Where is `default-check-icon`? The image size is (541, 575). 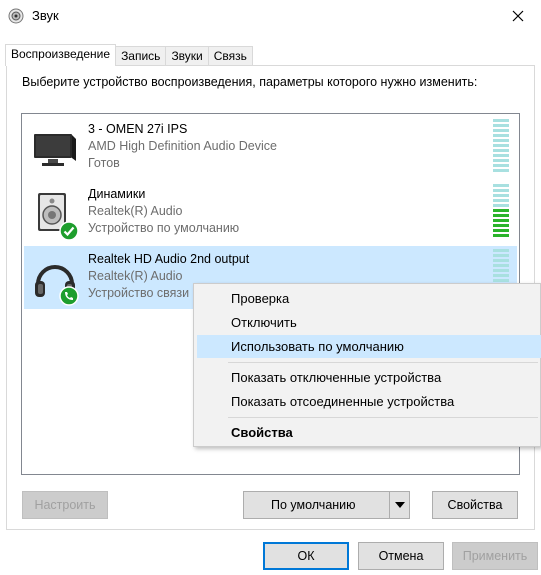
default-check-icon is located at coordinates (69, 231).